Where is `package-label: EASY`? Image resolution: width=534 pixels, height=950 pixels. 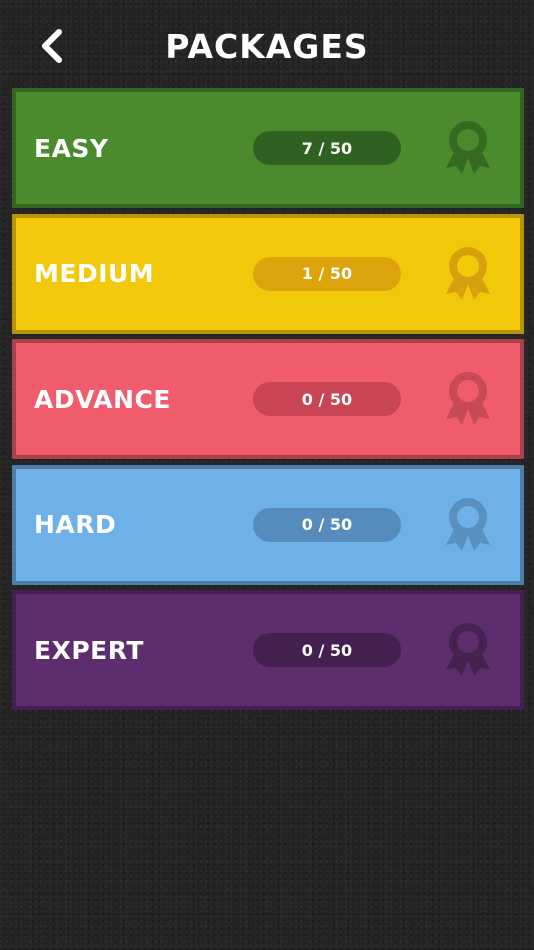 package-label: EASY is located at coordinates (71, 148).